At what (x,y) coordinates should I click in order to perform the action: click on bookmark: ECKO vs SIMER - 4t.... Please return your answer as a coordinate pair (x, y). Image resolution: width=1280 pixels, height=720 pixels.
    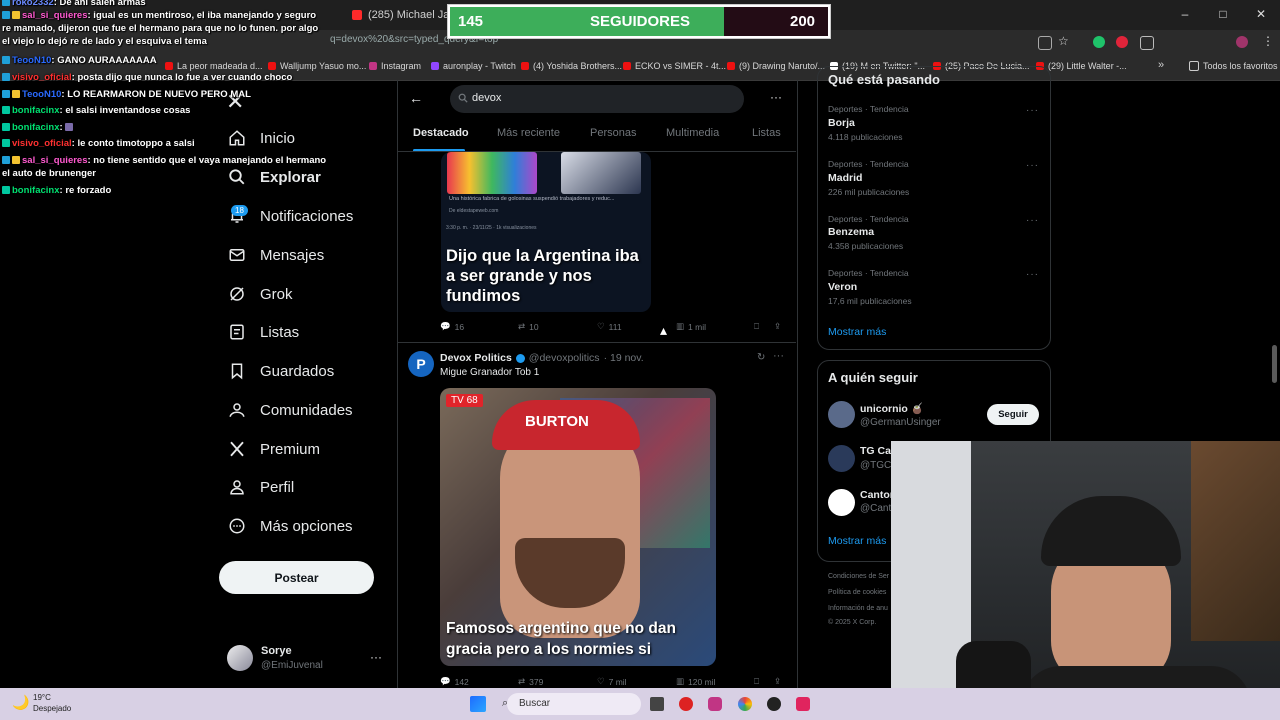
    Looking at the image, I should click on (674, 66).